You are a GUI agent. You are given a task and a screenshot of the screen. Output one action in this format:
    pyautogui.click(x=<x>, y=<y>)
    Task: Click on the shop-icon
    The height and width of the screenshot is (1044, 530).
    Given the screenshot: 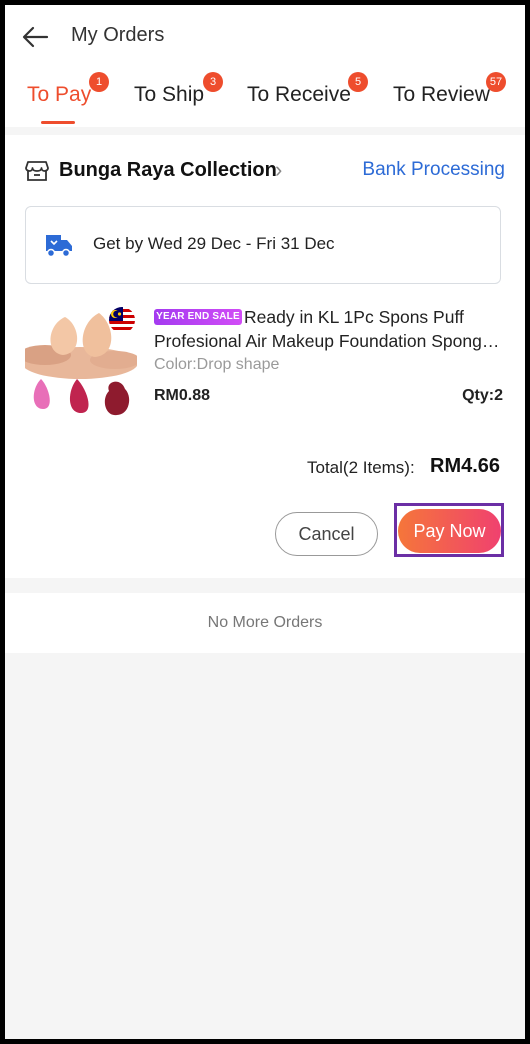 What is the action you would take?
    pyautogui.click(x=37, y=171)
    